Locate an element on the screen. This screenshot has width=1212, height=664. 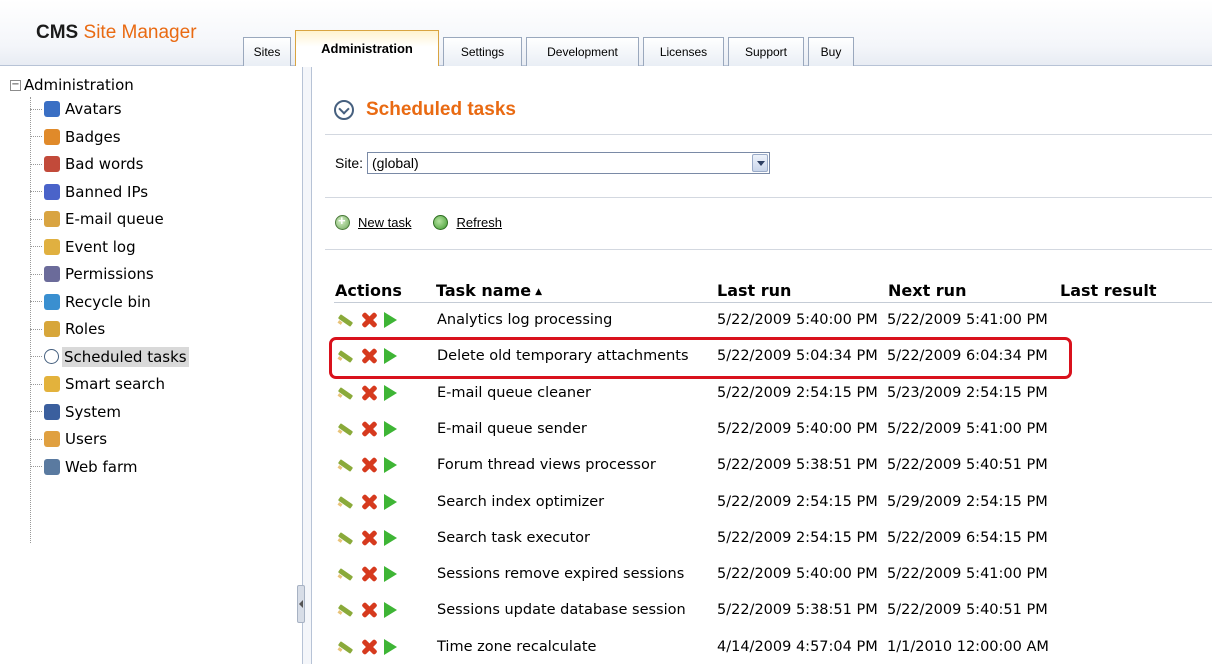
tree-item: Roles is located at coordinates (68, 329).